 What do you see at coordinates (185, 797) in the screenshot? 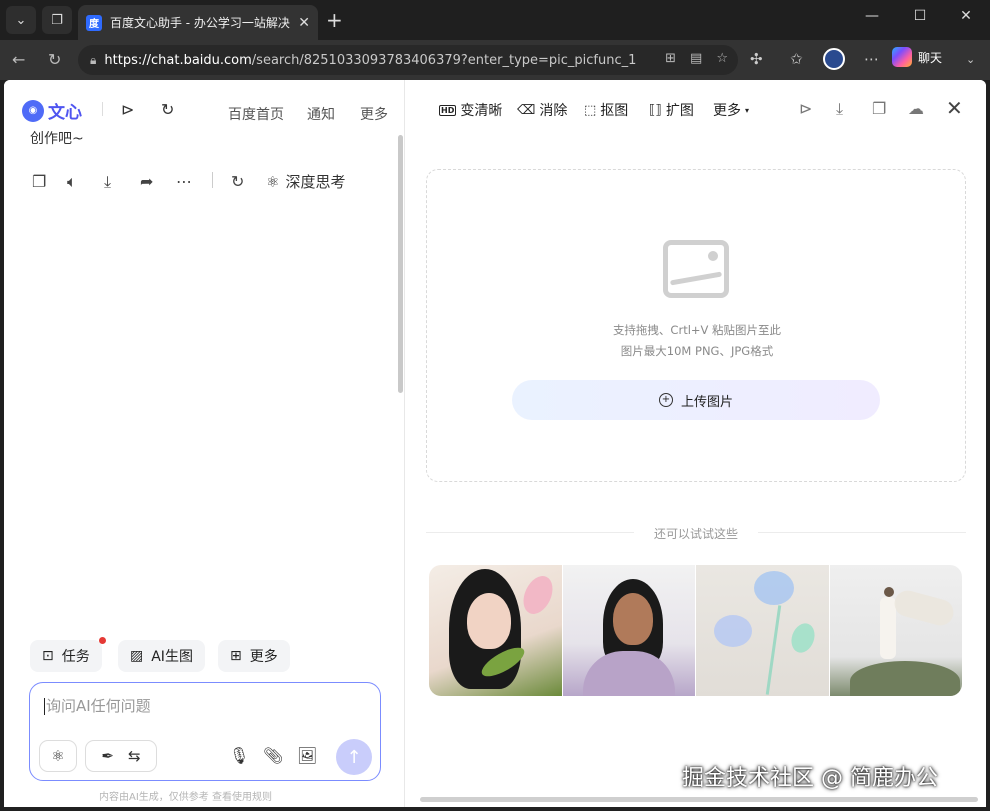
I see `ai-disclaimer: 内容由AI生成，仅供参考 查看使用规则` at bounding box center [185, 797].